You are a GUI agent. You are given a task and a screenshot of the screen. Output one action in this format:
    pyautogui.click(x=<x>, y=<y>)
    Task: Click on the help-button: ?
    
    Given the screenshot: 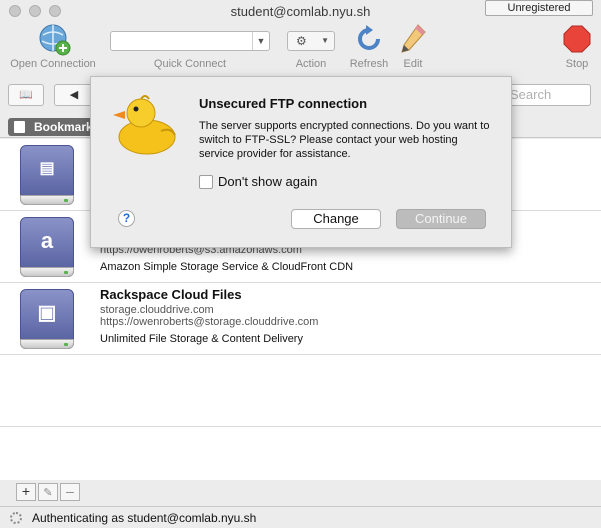 What is the action you would take?
    pyautogui.click(x=126, y=218)
    